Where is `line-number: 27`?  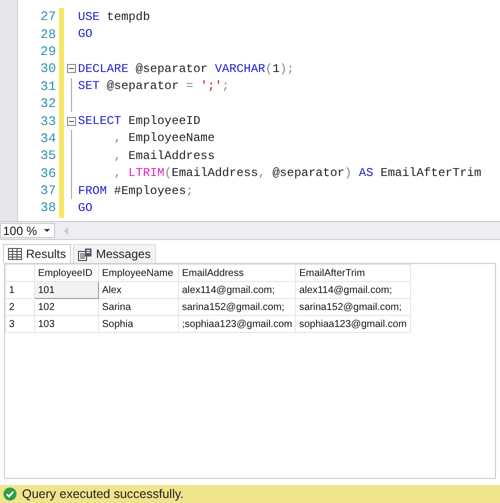
line-number: 27 is located at coordinates (47, 16).